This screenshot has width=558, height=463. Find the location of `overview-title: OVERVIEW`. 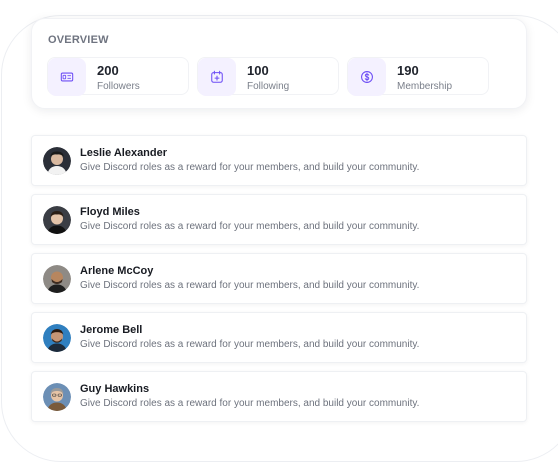

overview-title: OVERVIEW is located at coordinates (78, 40).